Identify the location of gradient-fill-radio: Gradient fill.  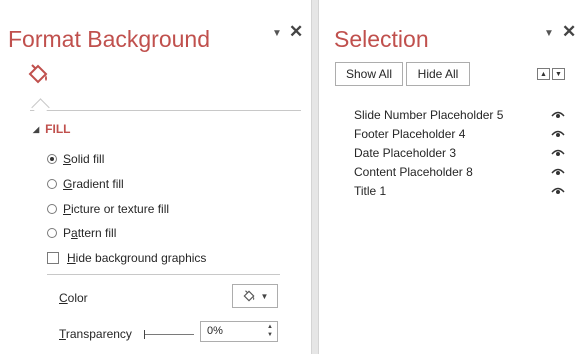
(85, 184).